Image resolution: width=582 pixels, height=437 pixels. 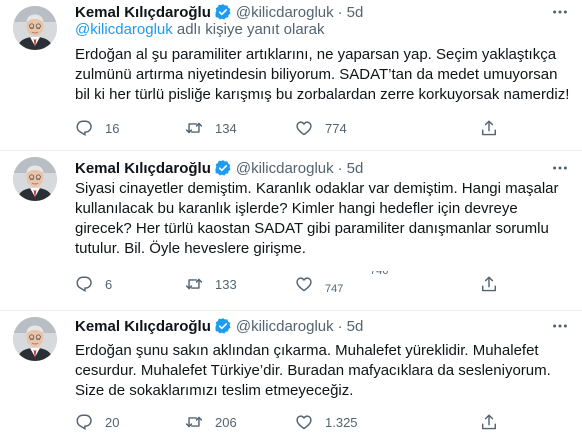 I want to click on reply-context: @kilicdarogluk adlı kişiye yanıt olarak, so click(x=200, y=29).